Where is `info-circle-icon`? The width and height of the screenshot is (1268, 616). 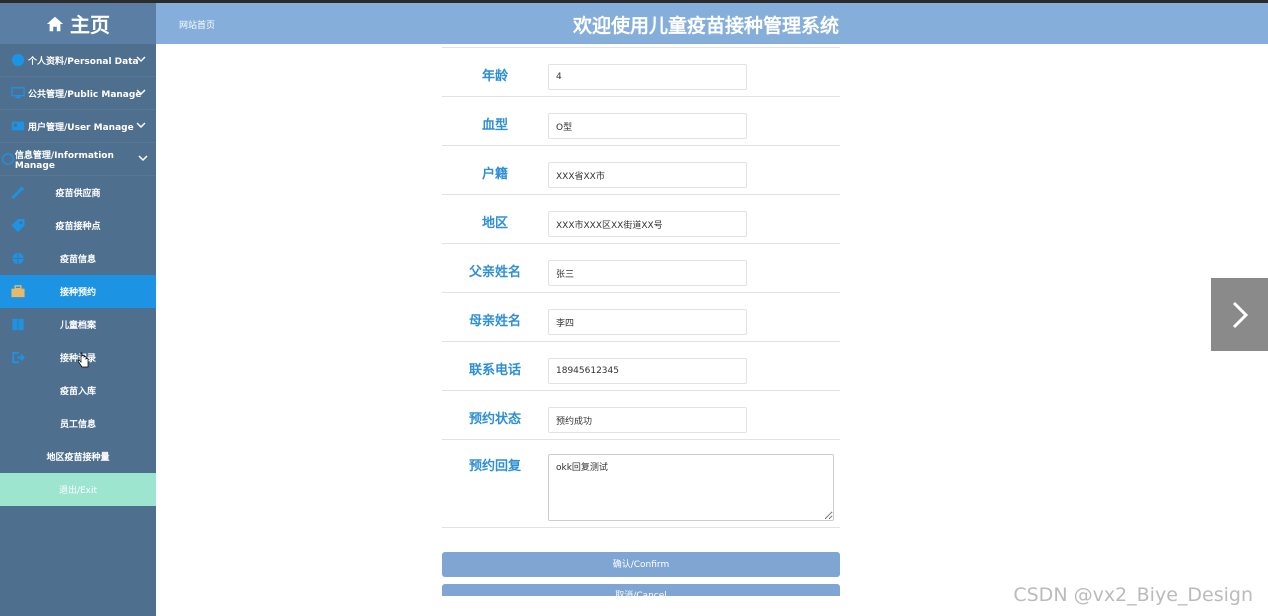
info-circle-icon is located at coordinates (8, 159).